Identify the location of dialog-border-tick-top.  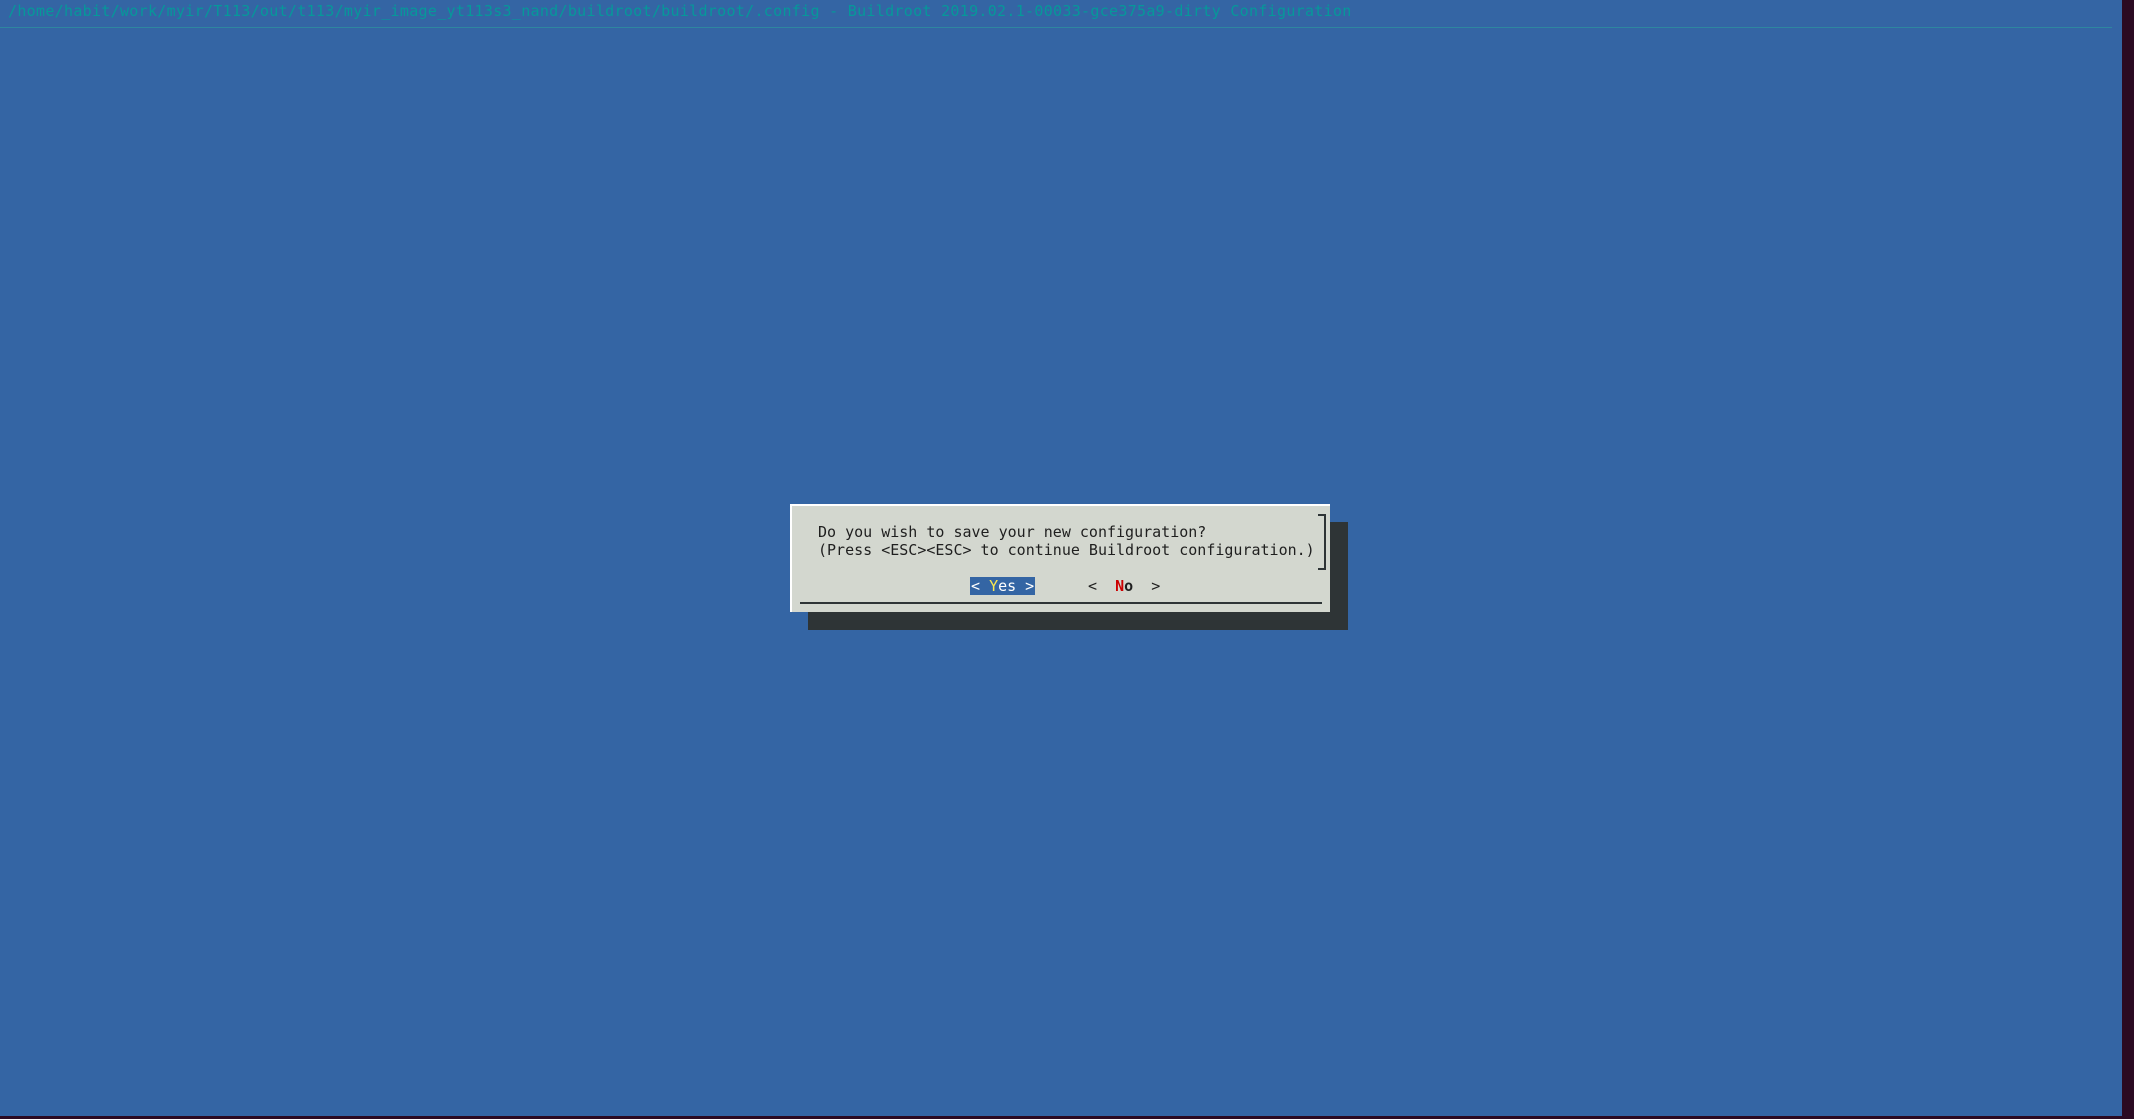
(1322, 515).